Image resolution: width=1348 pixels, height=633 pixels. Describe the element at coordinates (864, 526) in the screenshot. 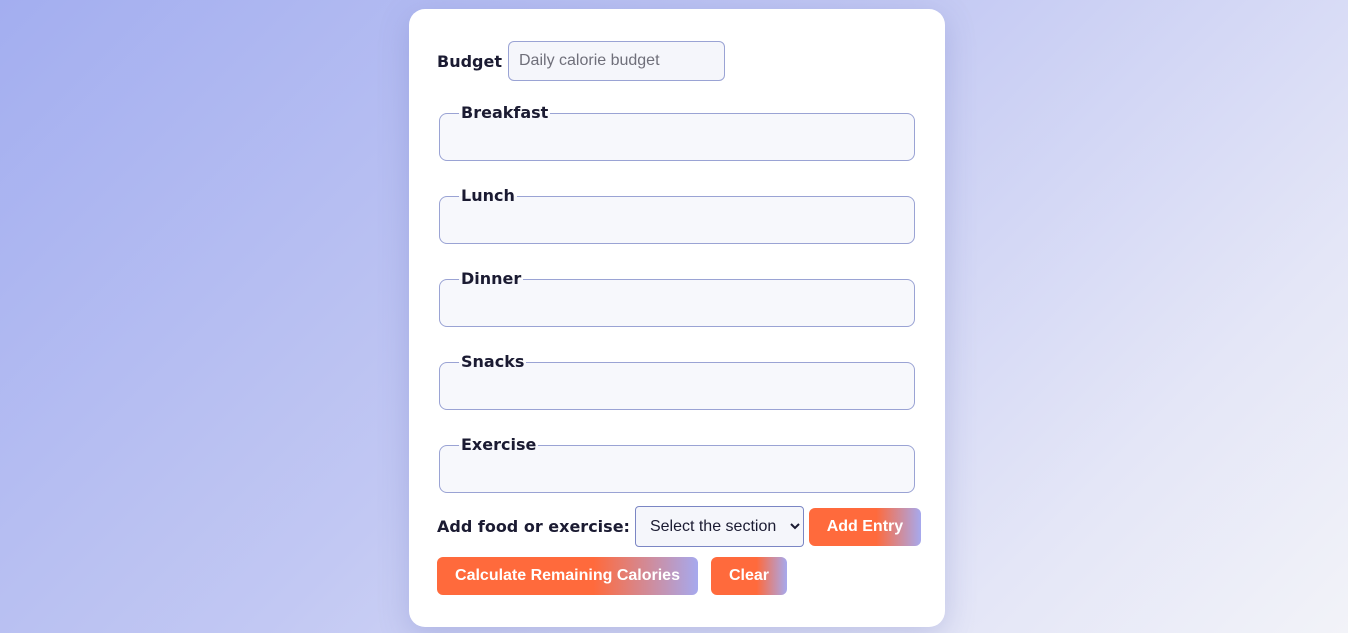

I see `add-entry-button: Add Entry` at that location.